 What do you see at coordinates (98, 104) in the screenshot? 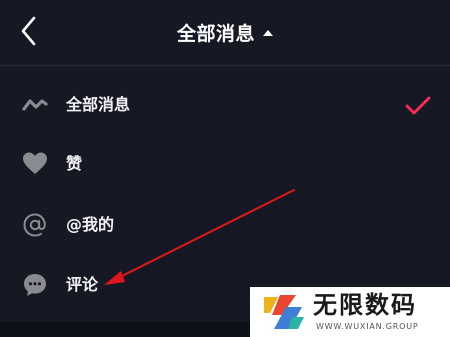
I see `menu-item-label: 全部消息` at bounding box center [98, 104].